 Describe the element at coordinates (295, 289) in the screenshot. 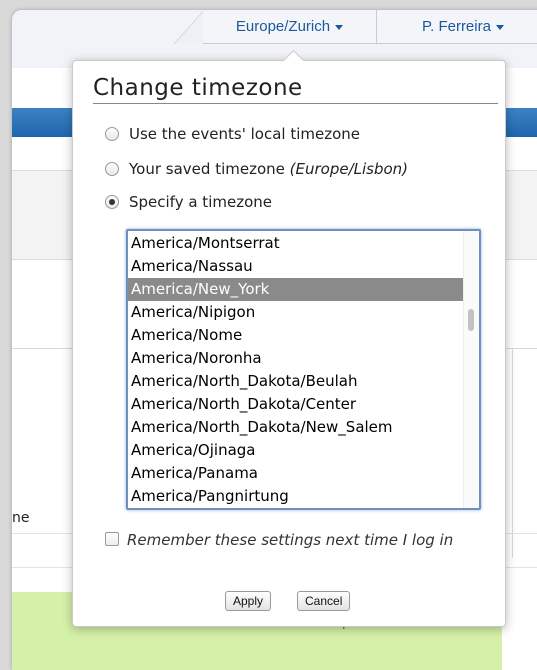

I see `timezone-option: America/New_York` at that location.